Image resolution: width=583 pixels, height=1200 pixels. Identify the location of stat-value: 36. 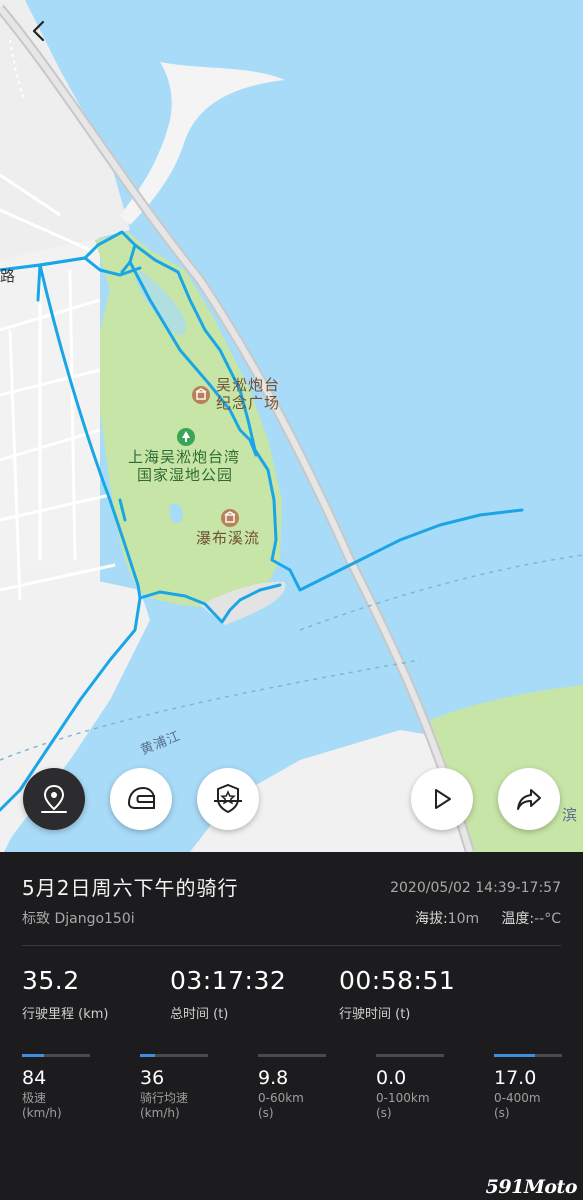
(152, 1078).